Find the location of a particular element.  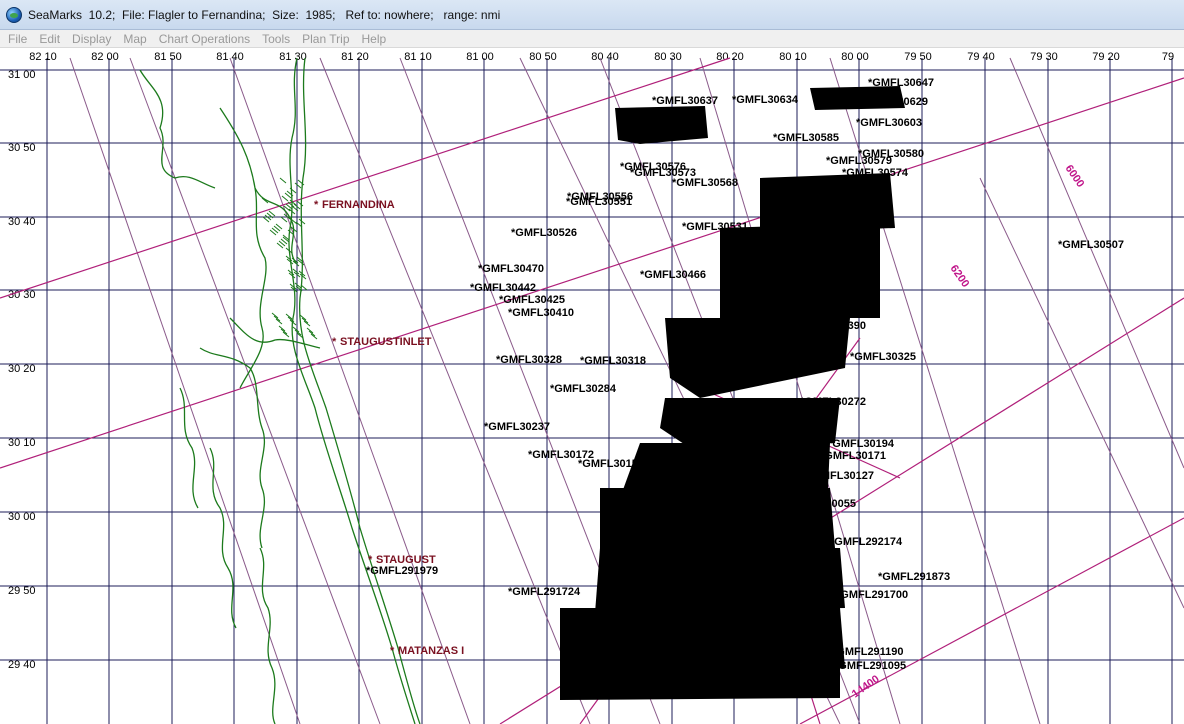

longitude-label: 81 10 is located at coordinates (418, 57).